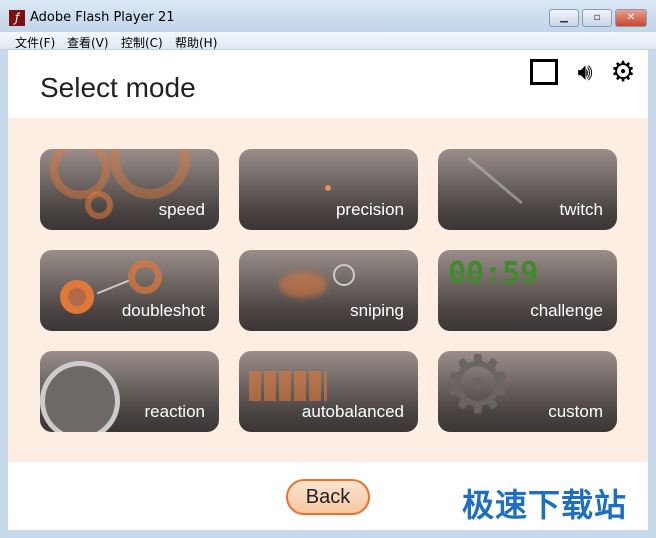 Image resolution: width=656 pixels, height=538 pixels. Describe the element at coordinates (17, 18) in the screenshot. I see `flash-icon: ƒ` at that location.